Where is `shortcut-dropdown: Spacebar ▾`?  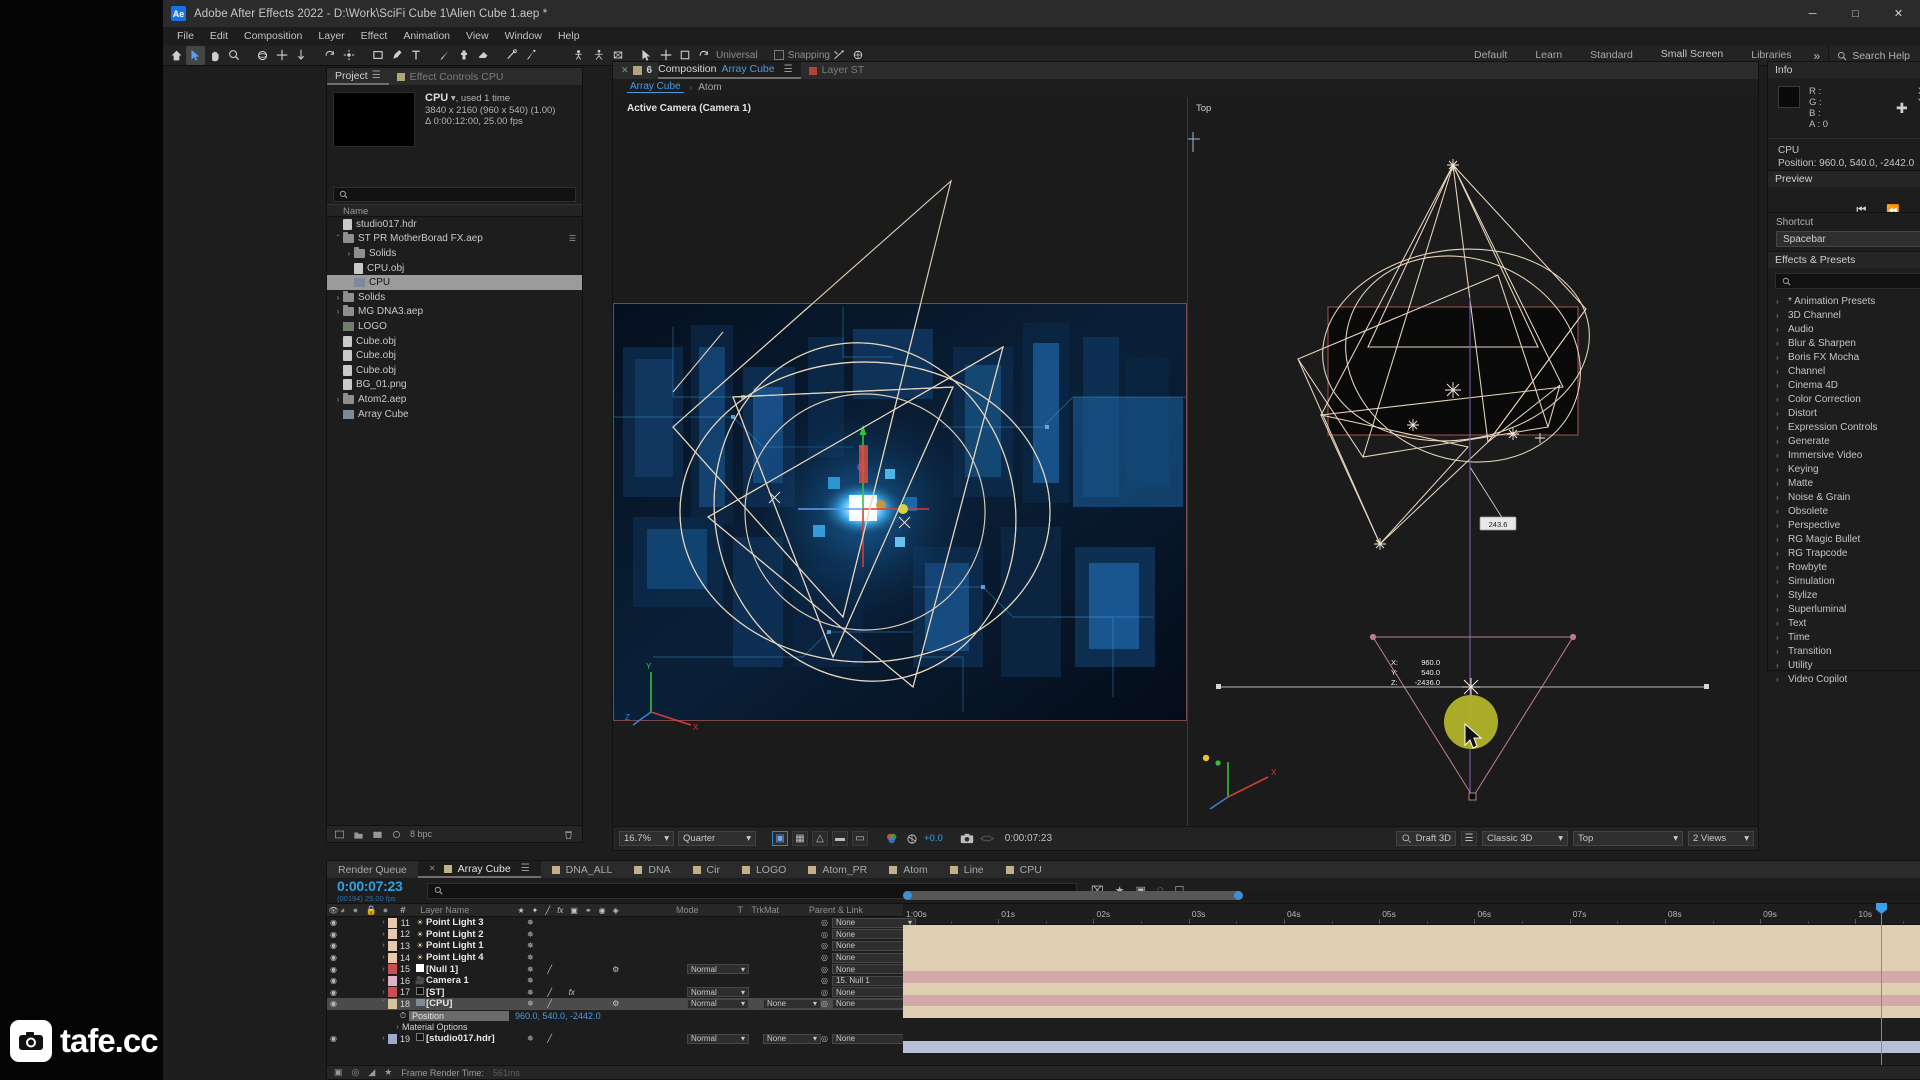
shortcut-dropdown: Spacebar ▾ is located at coordinates (1848, 239).